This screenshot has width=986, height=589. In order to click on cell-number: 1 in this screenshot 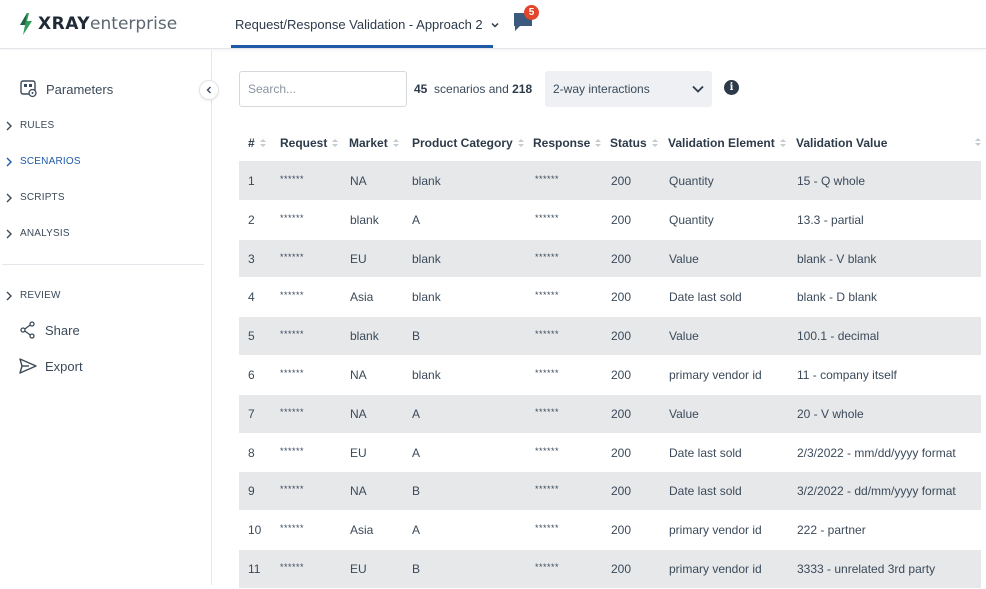, I will do `click(251, 181)`.